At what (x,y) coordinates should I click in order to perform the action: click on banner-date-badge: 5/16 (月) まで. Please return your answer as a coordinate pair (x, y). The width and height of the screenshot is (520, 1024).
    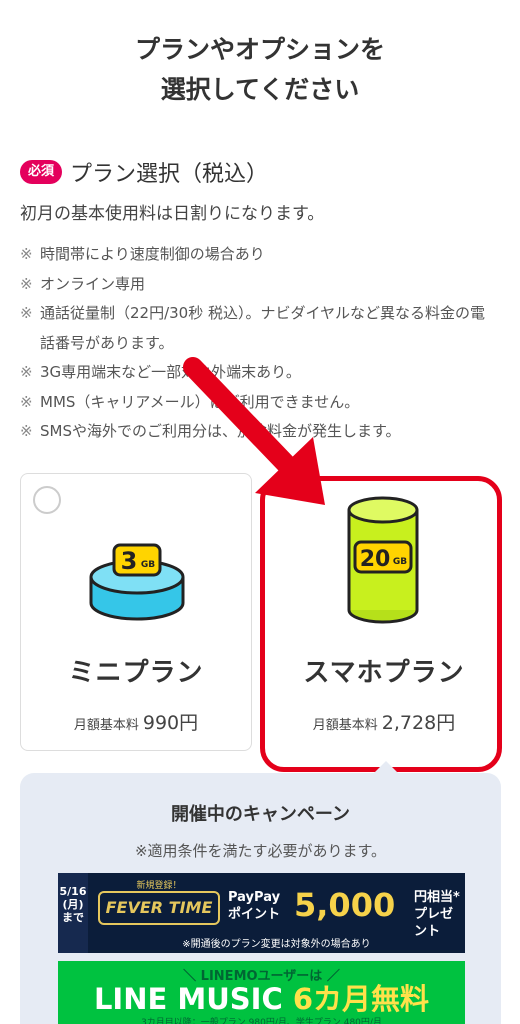
    Looking at the image, I should click on (73, 913).